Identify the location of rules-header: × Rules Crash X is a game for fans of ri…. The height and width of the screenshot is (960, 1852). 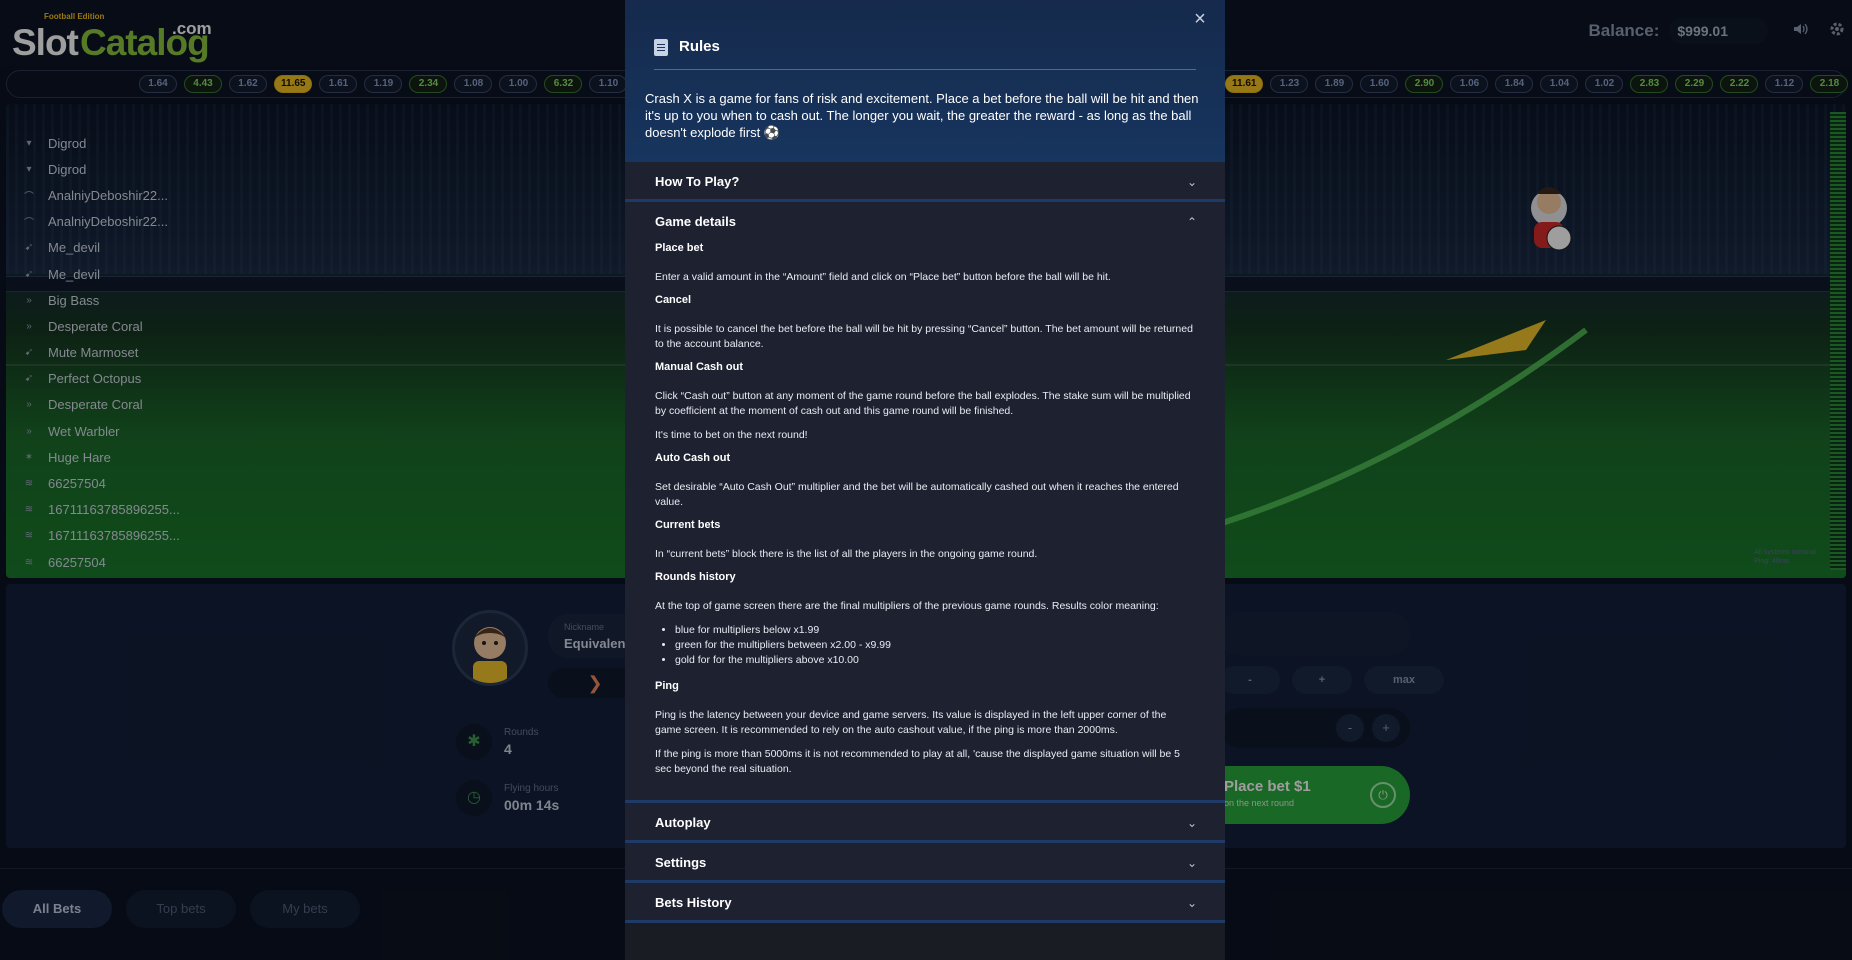
(925, 81).